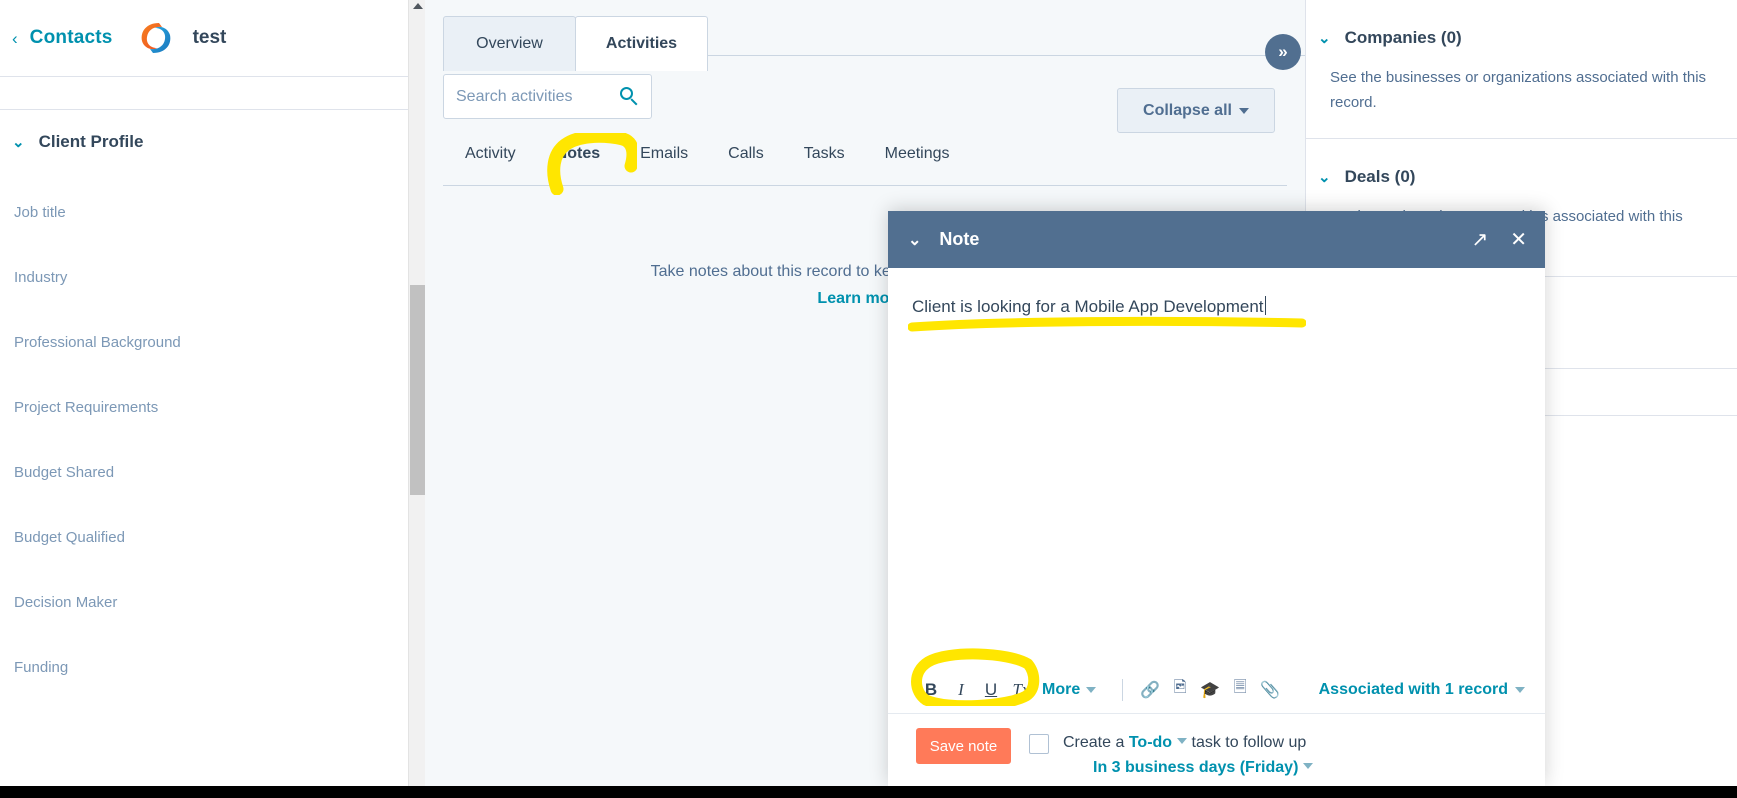 The image size is (1737, 798). I want to click on underline-button: U, so click(991, 690).